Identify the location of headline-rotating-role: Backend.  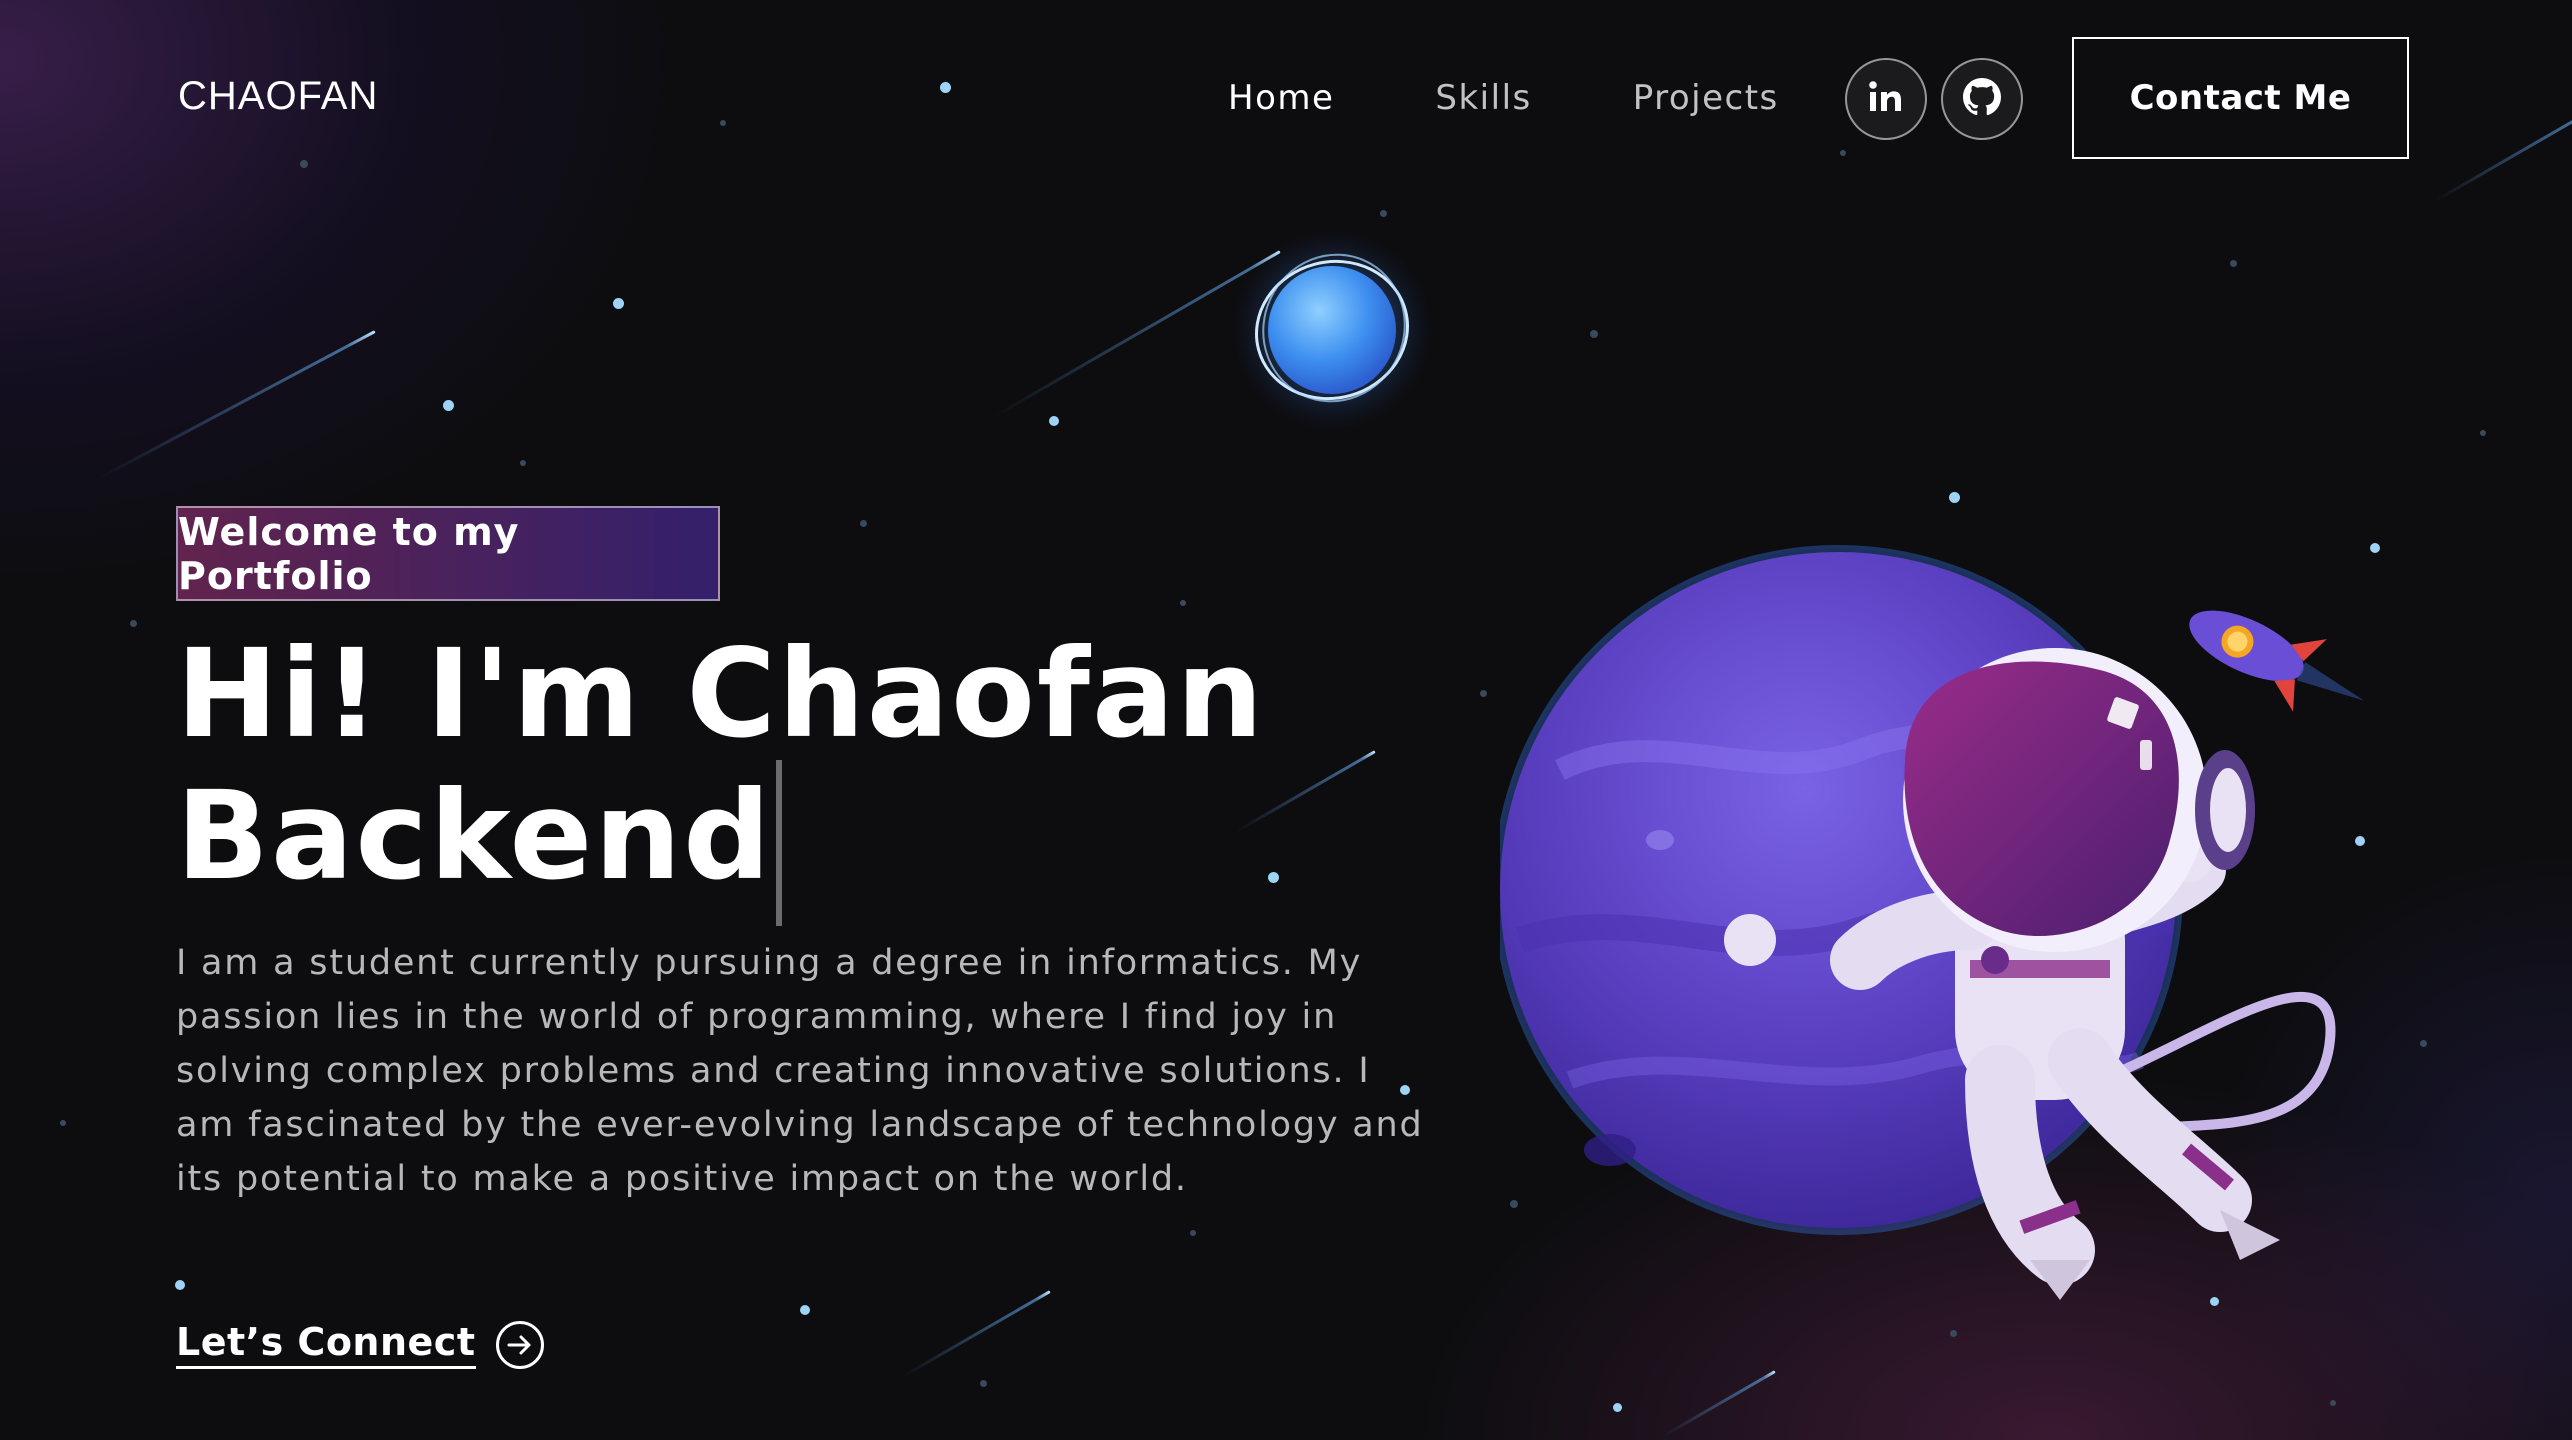
(474, 836).